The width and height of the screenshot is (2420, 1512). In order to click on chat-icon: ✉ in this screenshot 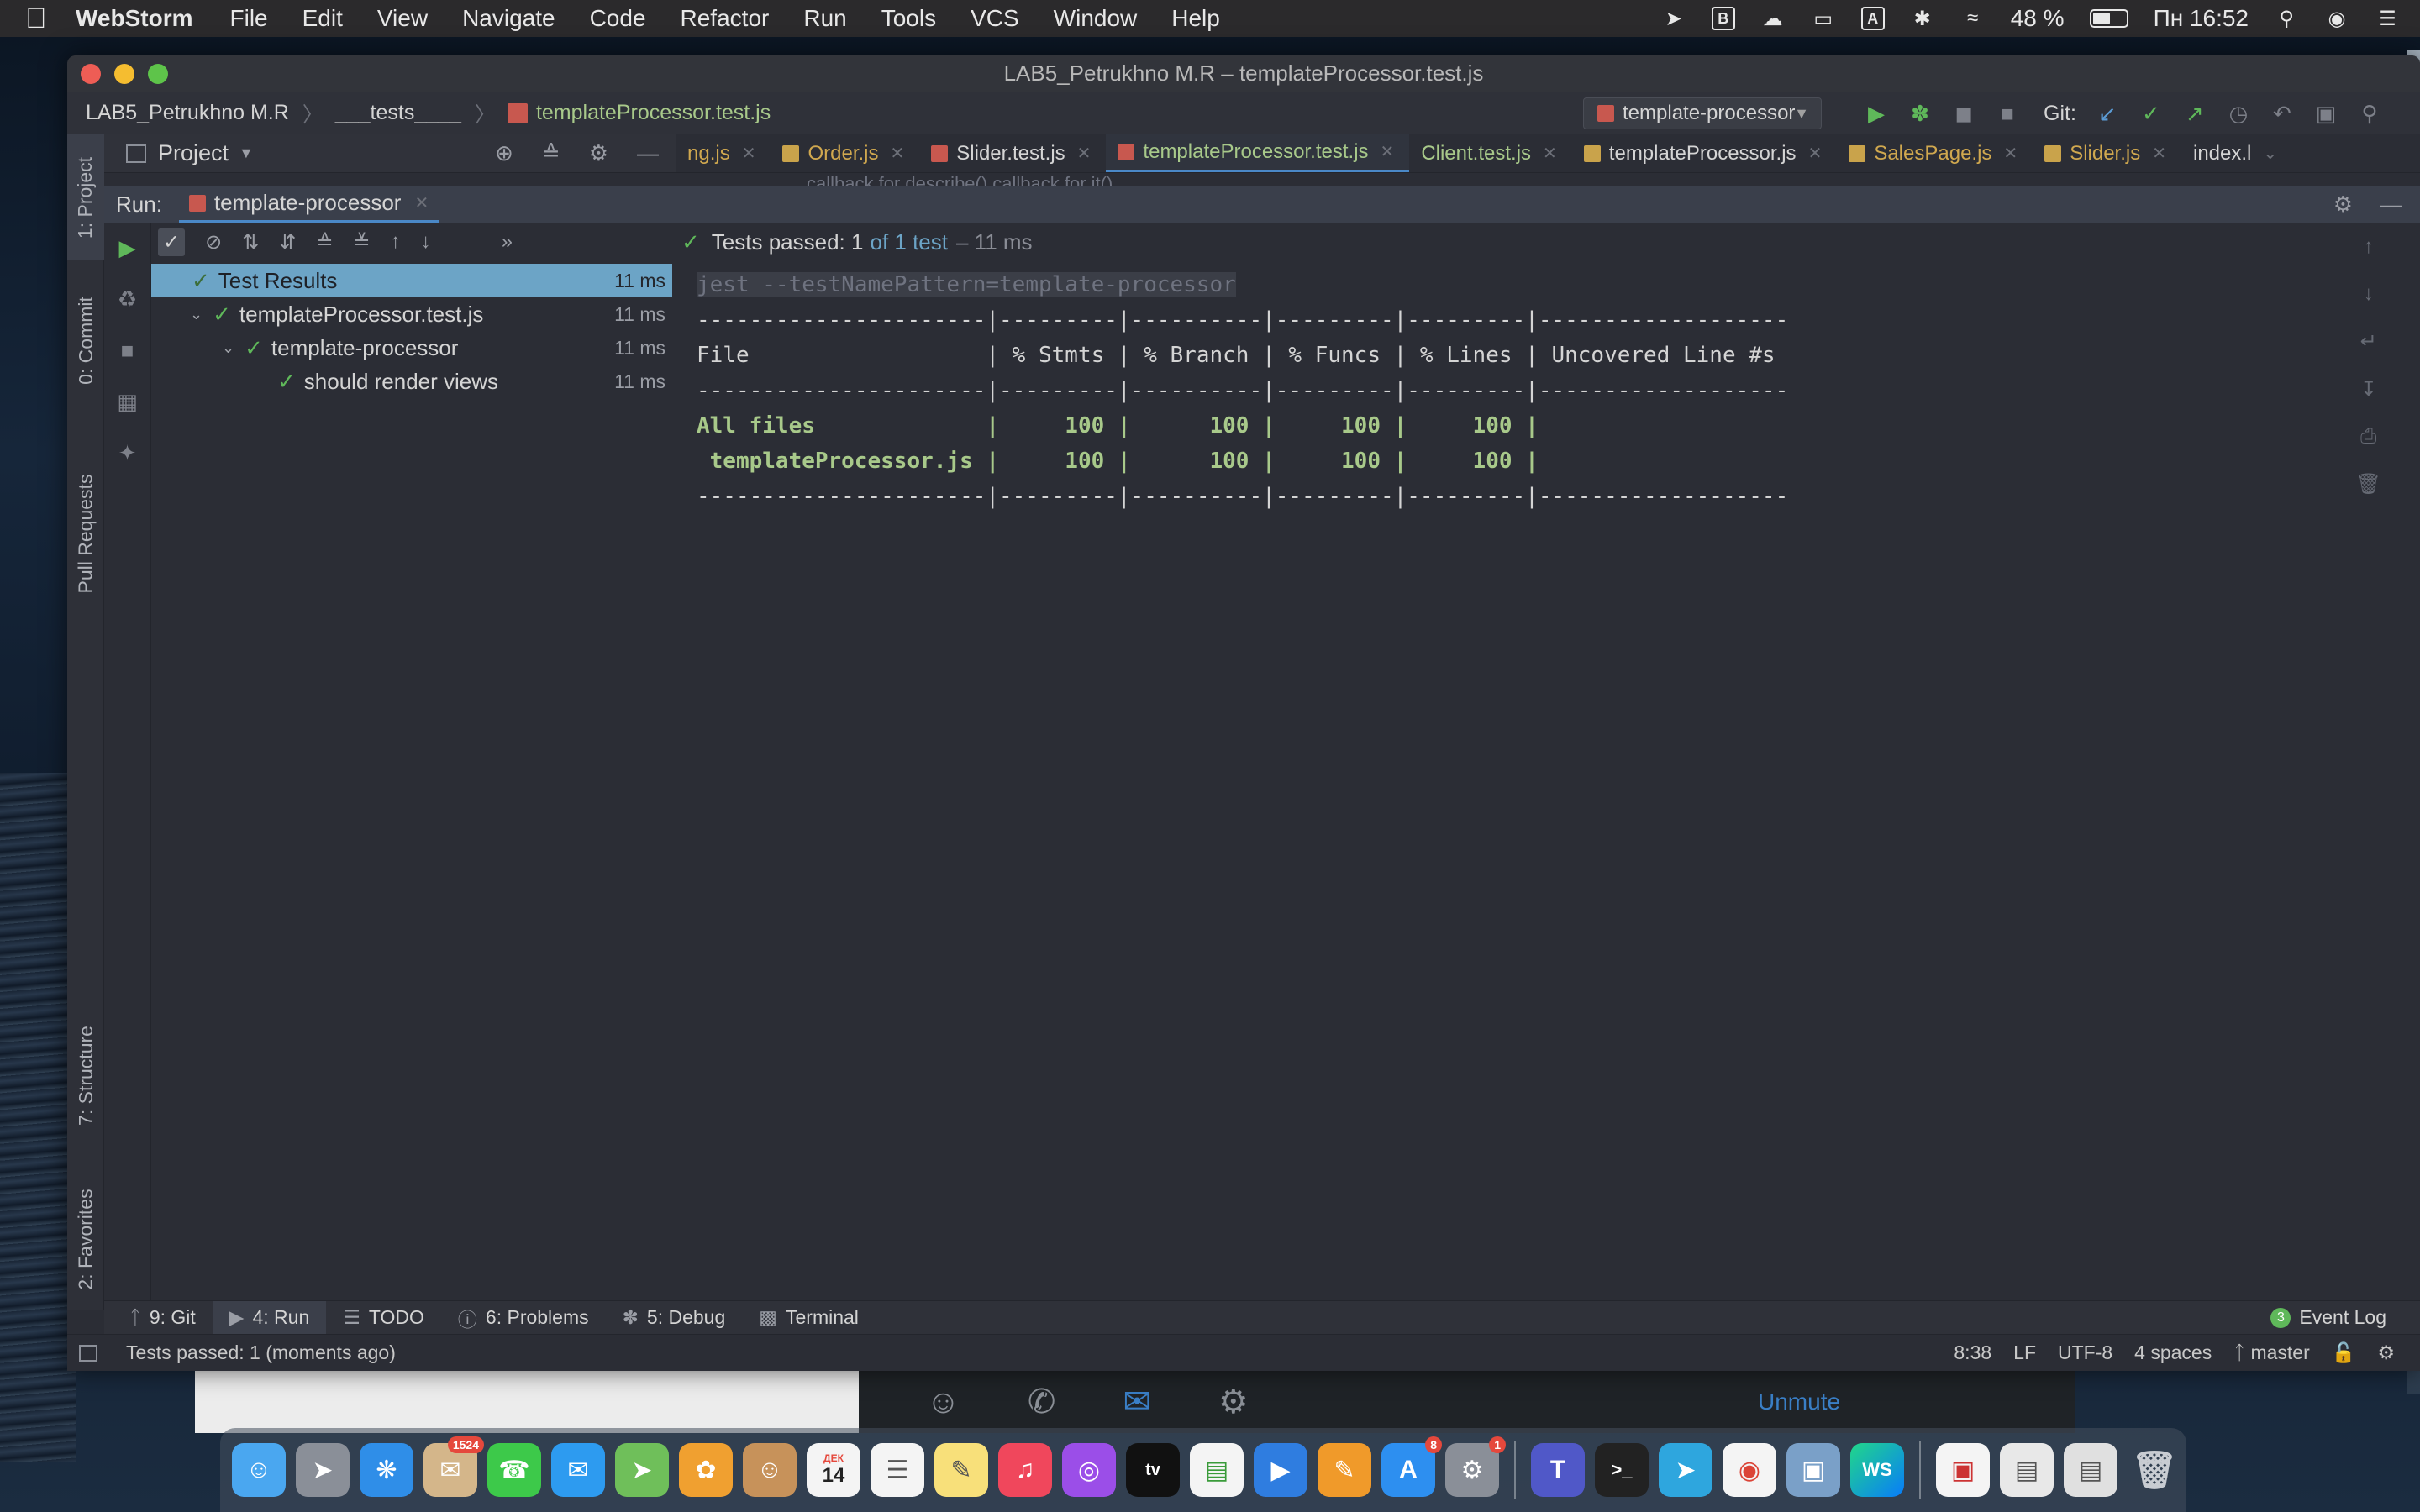, I will do `click(1137, 1402)`.